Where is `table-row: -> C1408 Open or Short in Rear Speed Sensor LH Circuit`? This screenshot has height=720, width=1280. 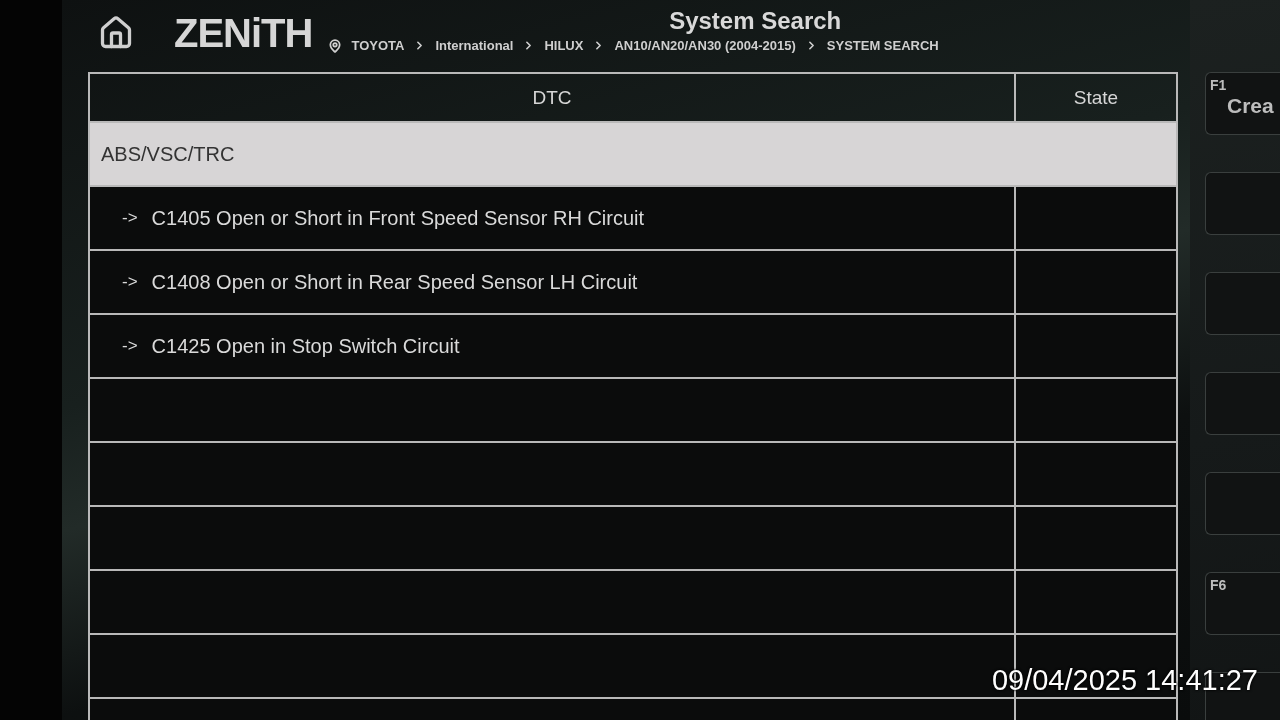
table-row: -> C1408 Open or Short in Rear Speed Sensor LH Circuit is located at coordinates (633, 281).